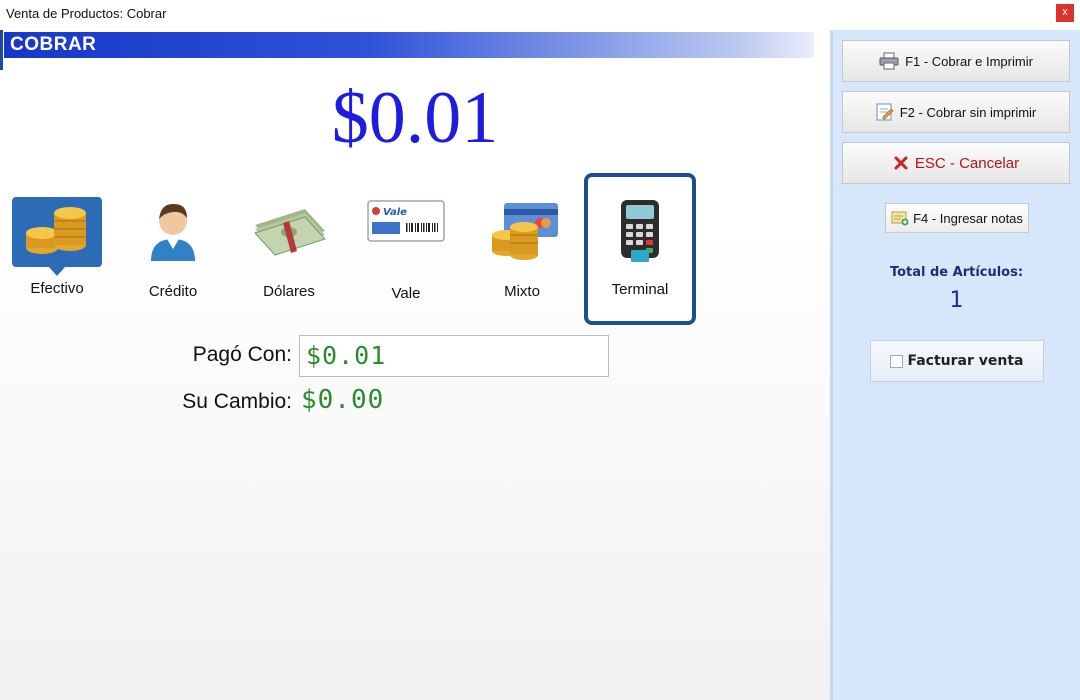  I want to click on method-credito: Crédito, so click(173, 265).